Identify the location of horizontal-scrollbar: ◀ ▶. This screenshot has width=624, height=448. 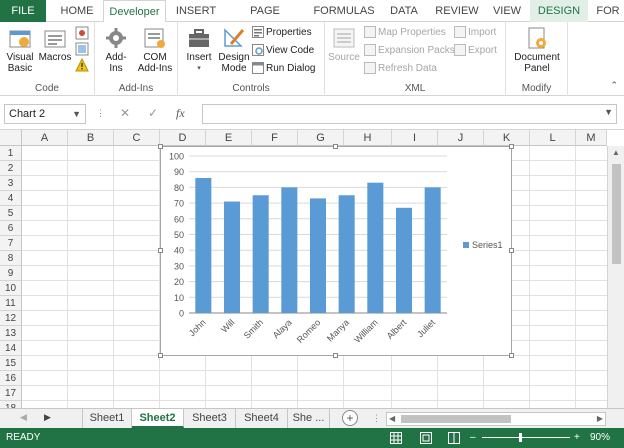
(496, 419).